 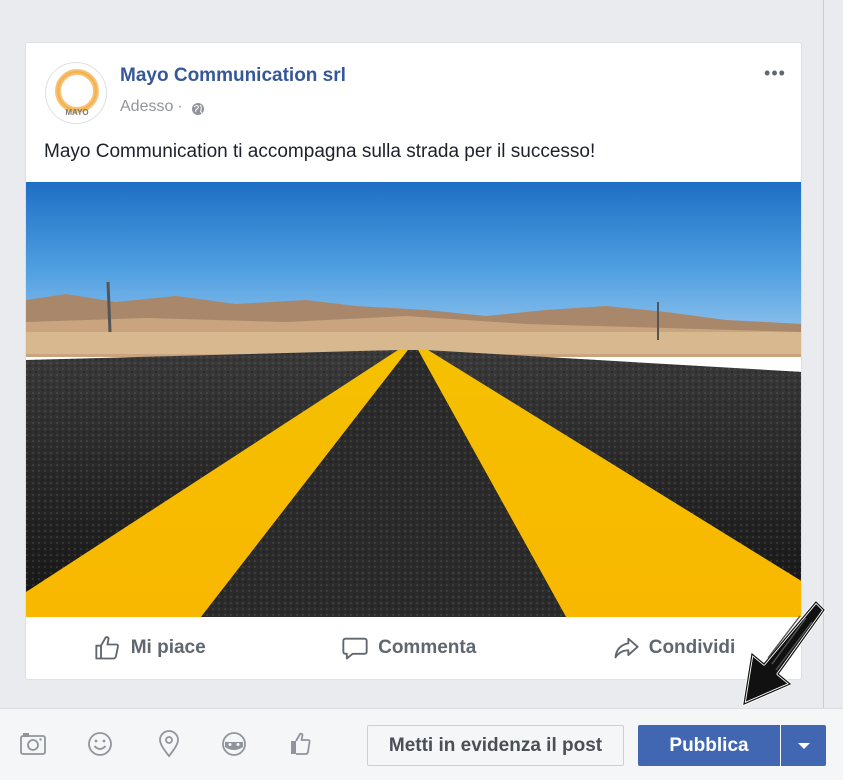 What do you see at coordinates (100, 744) in the screenshot?
I see `emoji-icon` at bounding box center [100, 744].